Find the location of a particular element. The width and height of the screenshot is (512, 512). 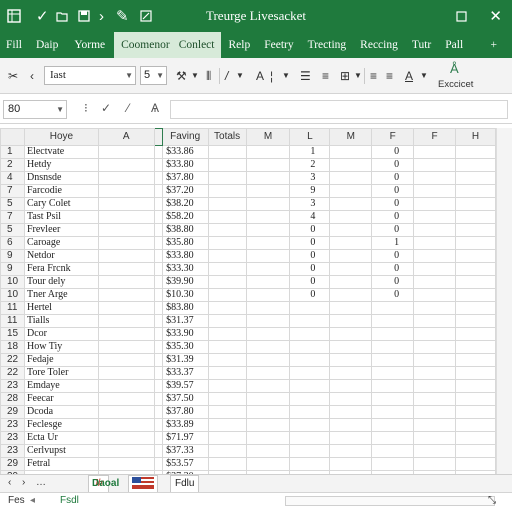

cancel-icon: ⁄ is located at coordinates (128, 108).